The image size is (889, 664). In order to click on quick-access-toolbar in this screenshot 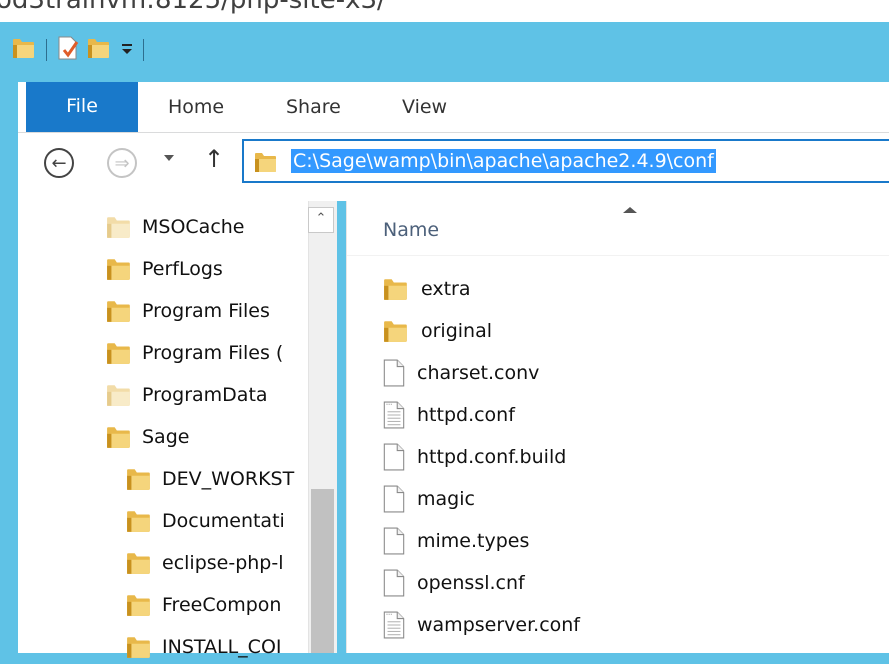, I will do `click(83, 50)`.